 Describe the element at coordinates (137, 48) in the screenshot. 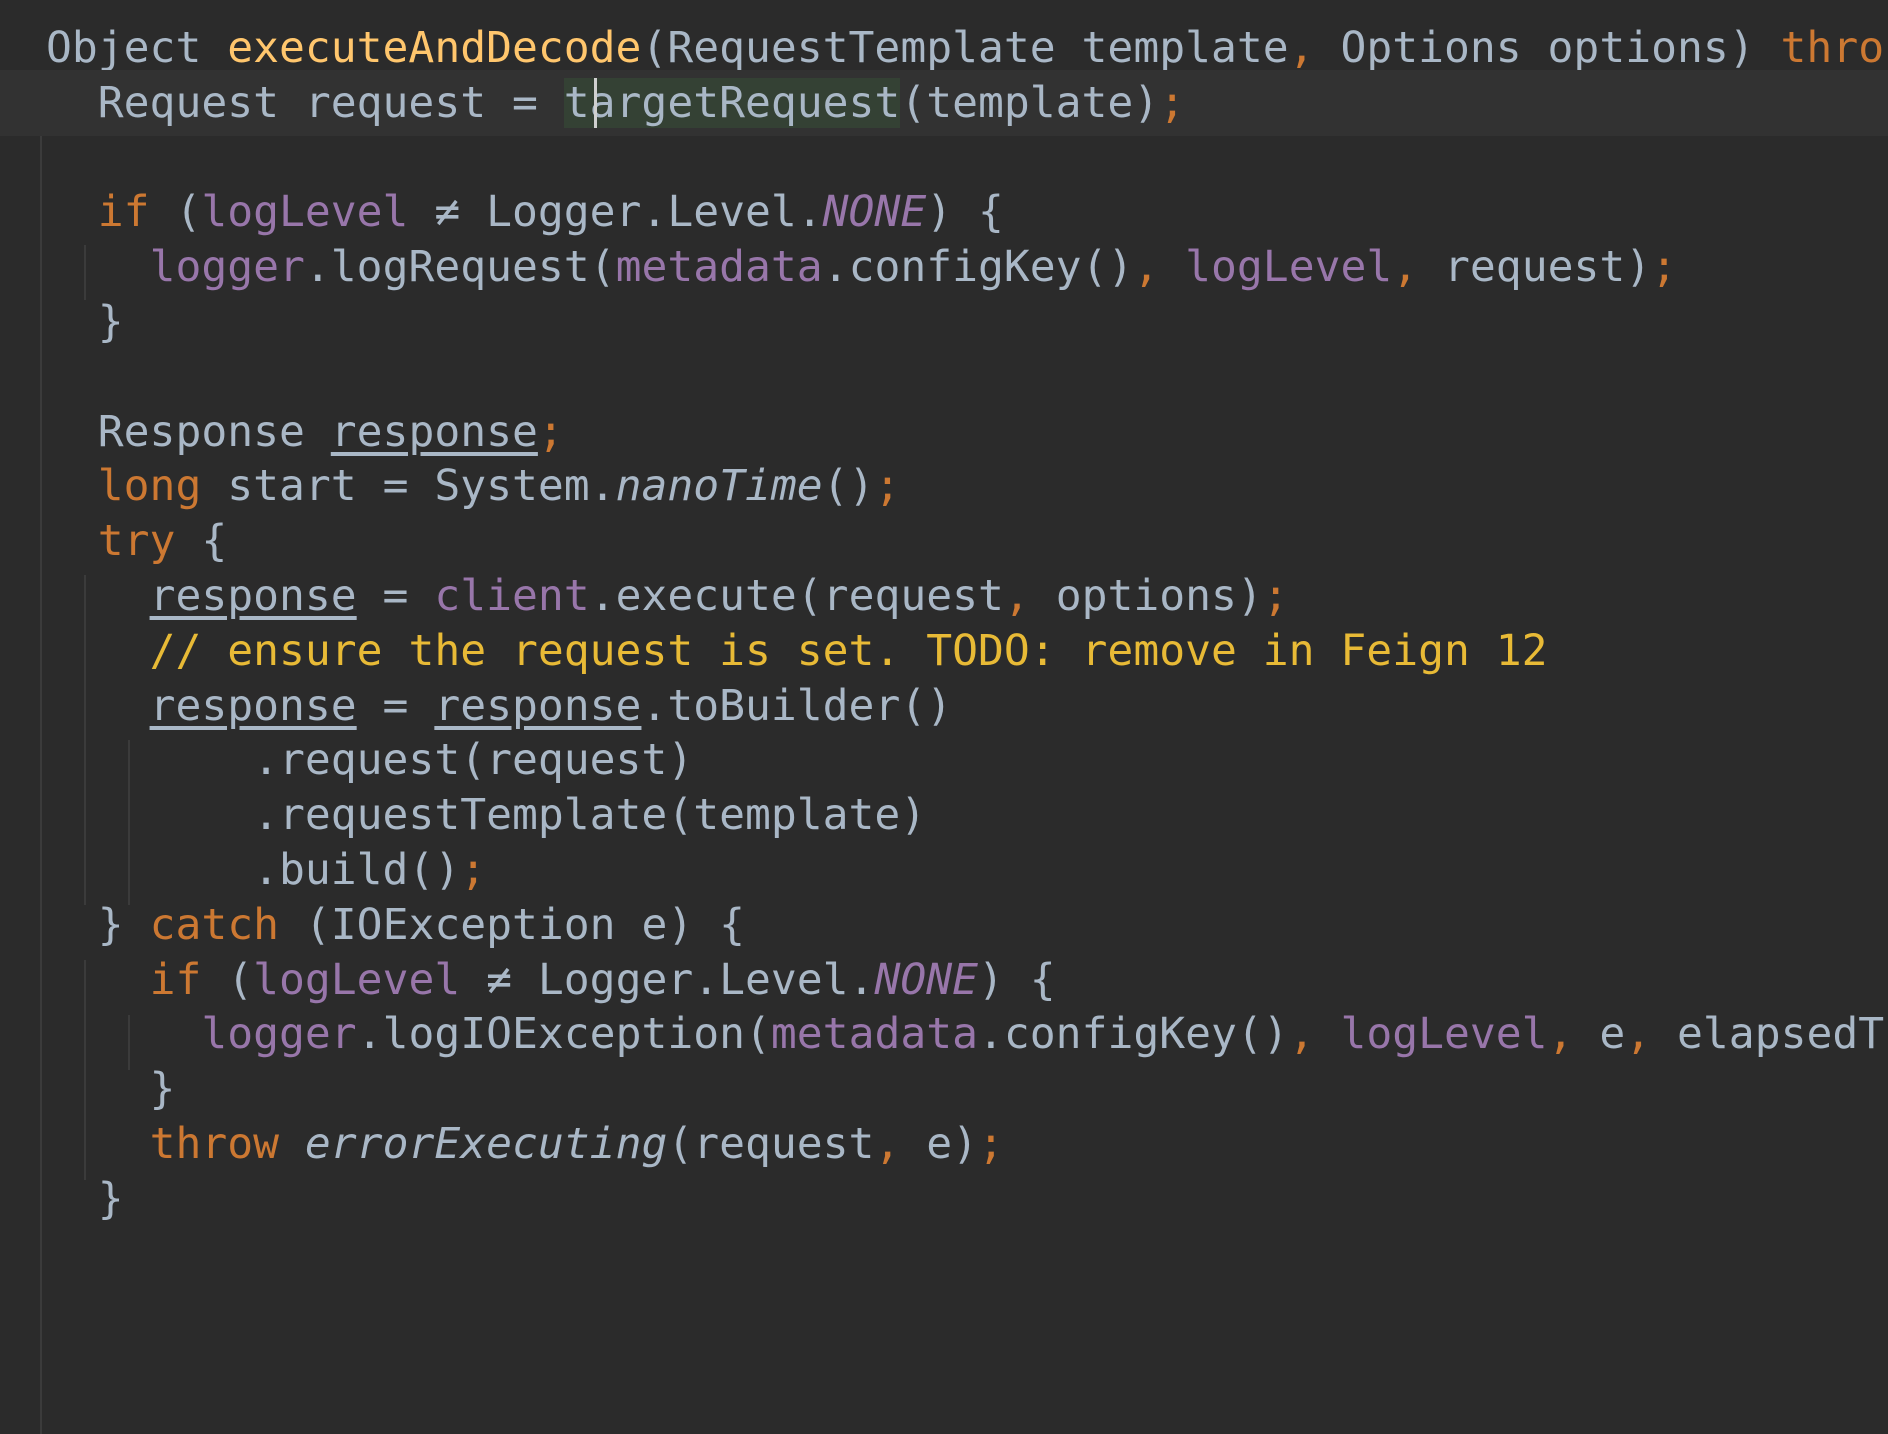

I see `code-token: Object` at that location.